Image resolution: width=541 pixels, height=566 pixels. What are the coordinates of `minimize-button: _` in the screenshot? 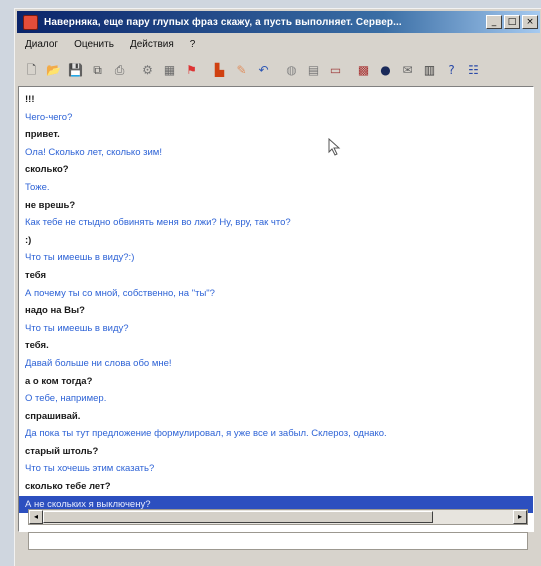 It's located at (494, 22).